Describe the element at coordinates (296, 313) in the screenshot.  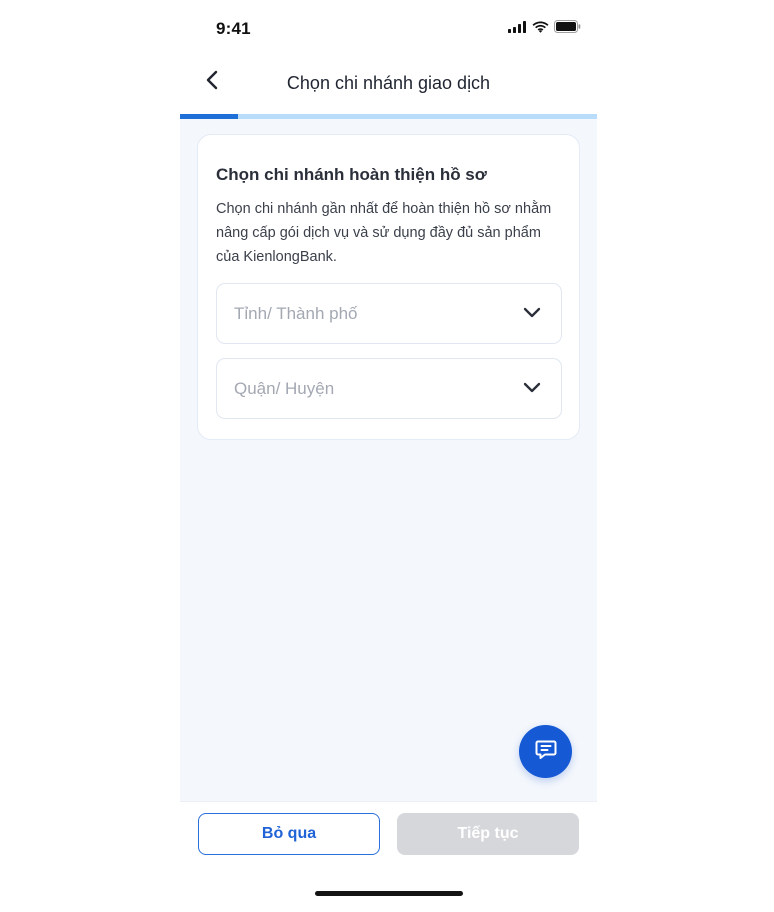
I see `province-select-placeholder: Tỉnh/ Thành phố` at that location.